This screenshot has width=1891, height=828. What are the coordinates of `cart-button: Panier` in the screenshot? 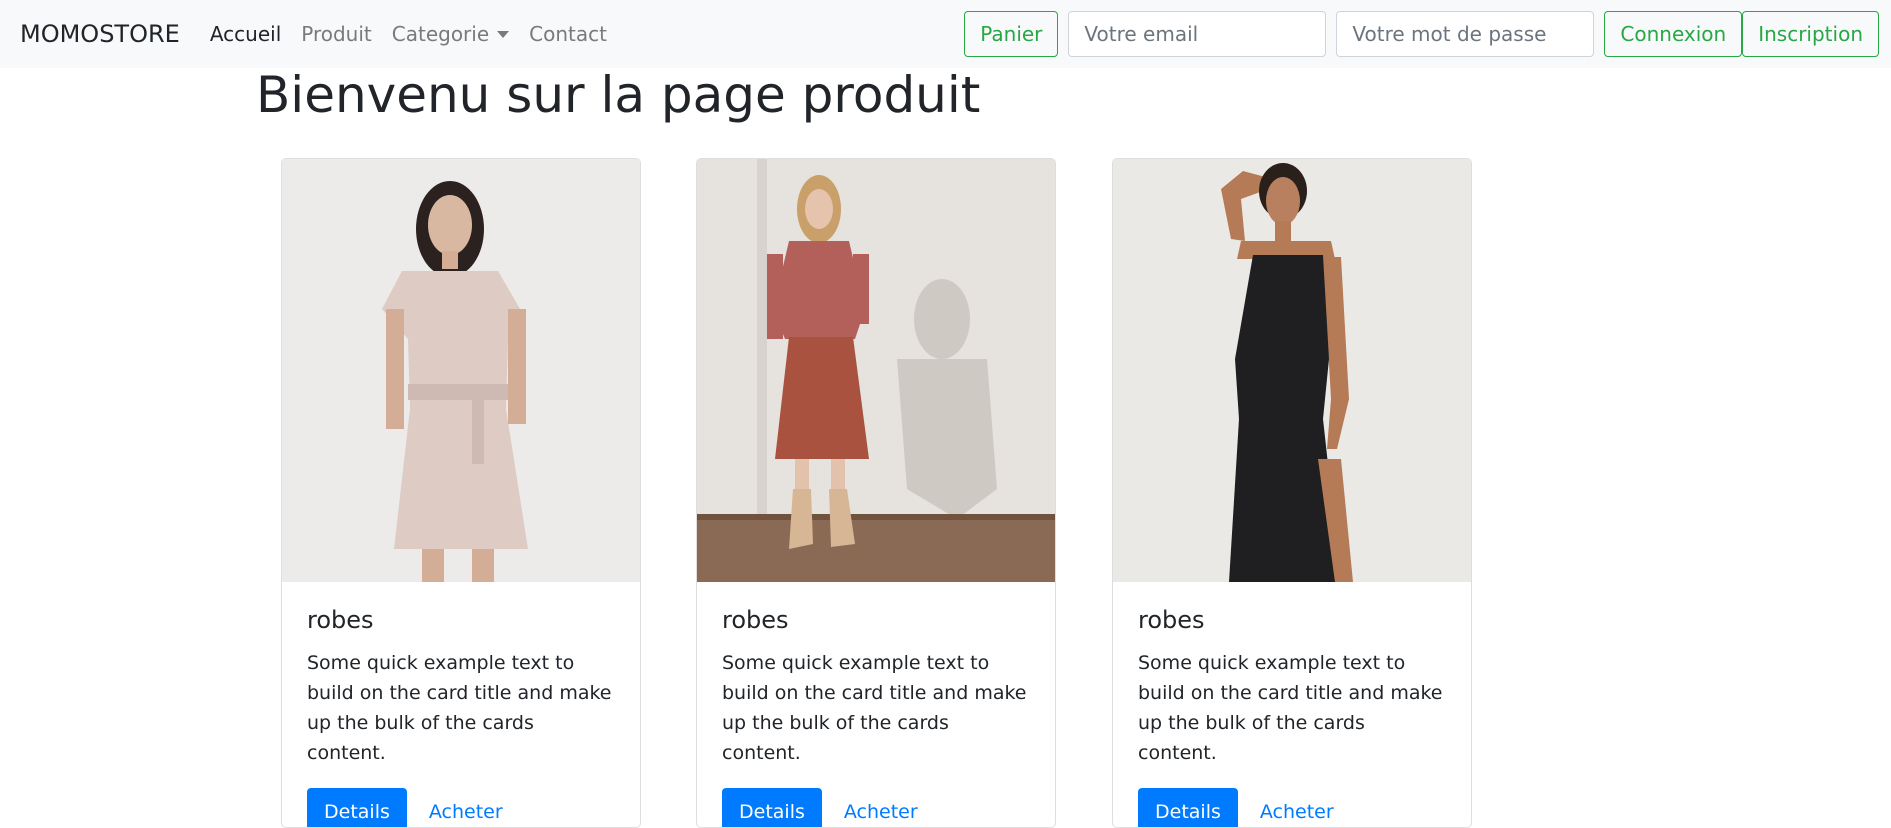 It's located at (1011, 34).